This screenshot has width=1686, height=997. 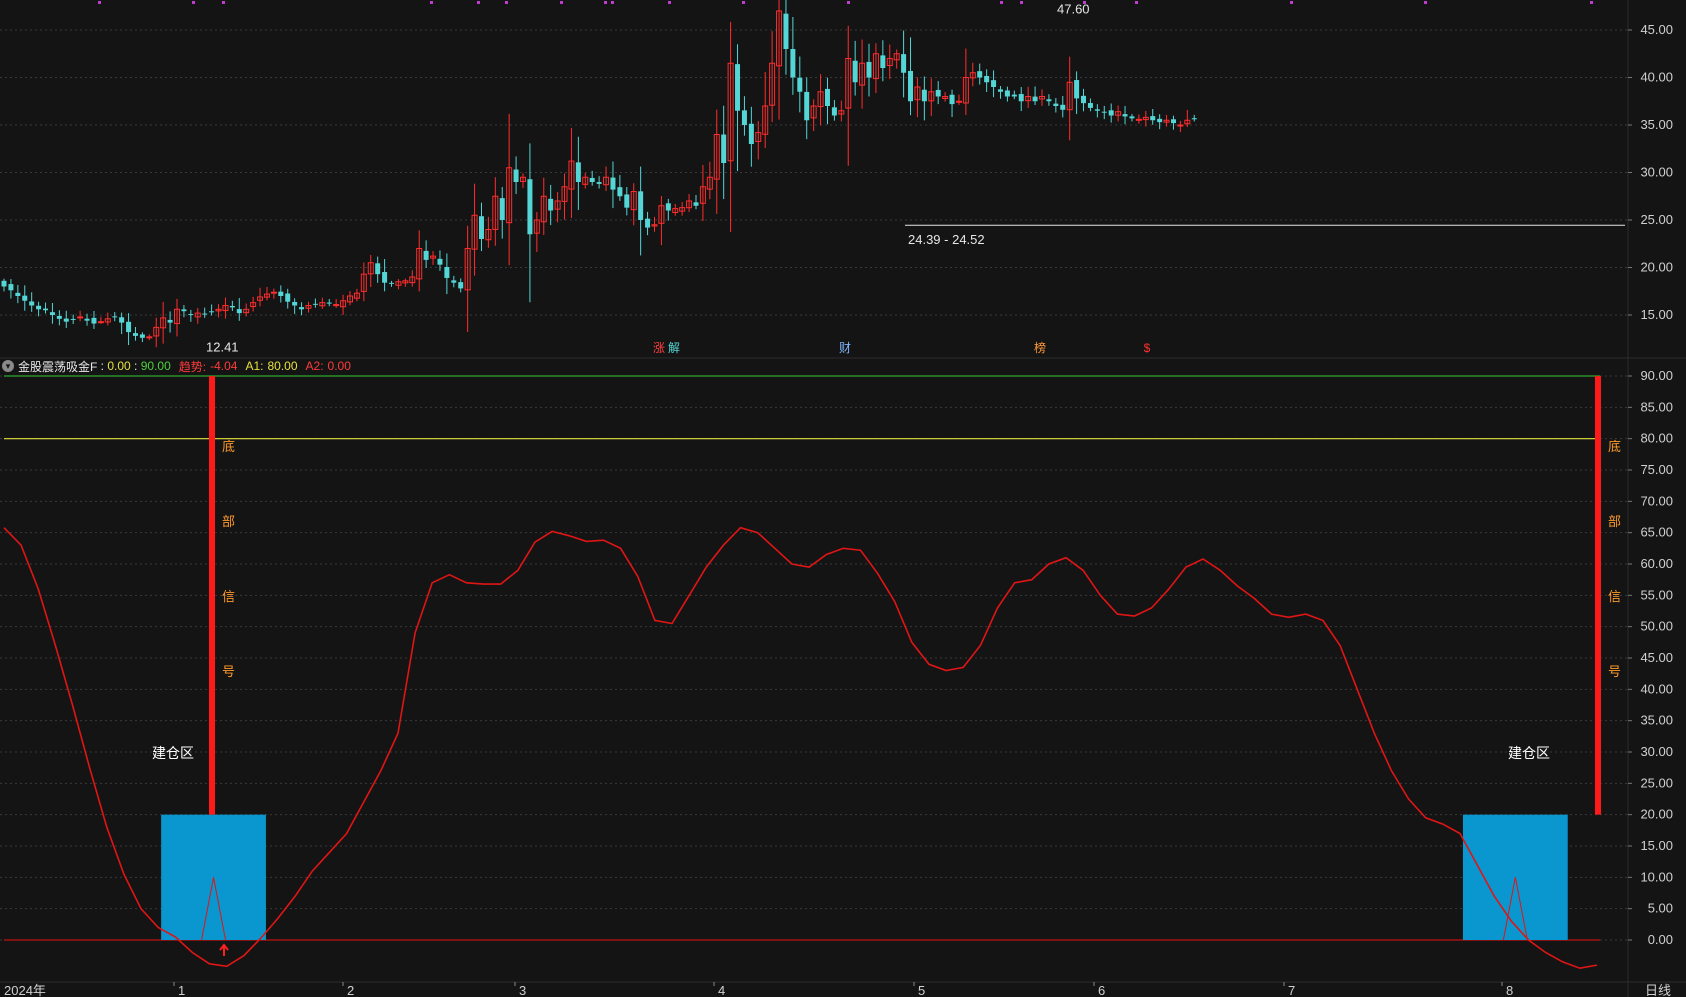 I want to click on osc-tick-label: 55.00, so click(x=1656, y=594).